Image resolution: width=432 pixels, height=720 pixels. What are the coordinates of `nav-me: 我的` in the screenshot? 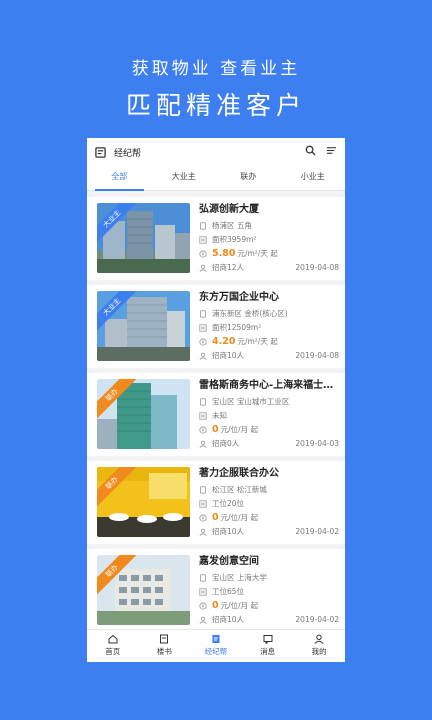 It's located at (319, 646).